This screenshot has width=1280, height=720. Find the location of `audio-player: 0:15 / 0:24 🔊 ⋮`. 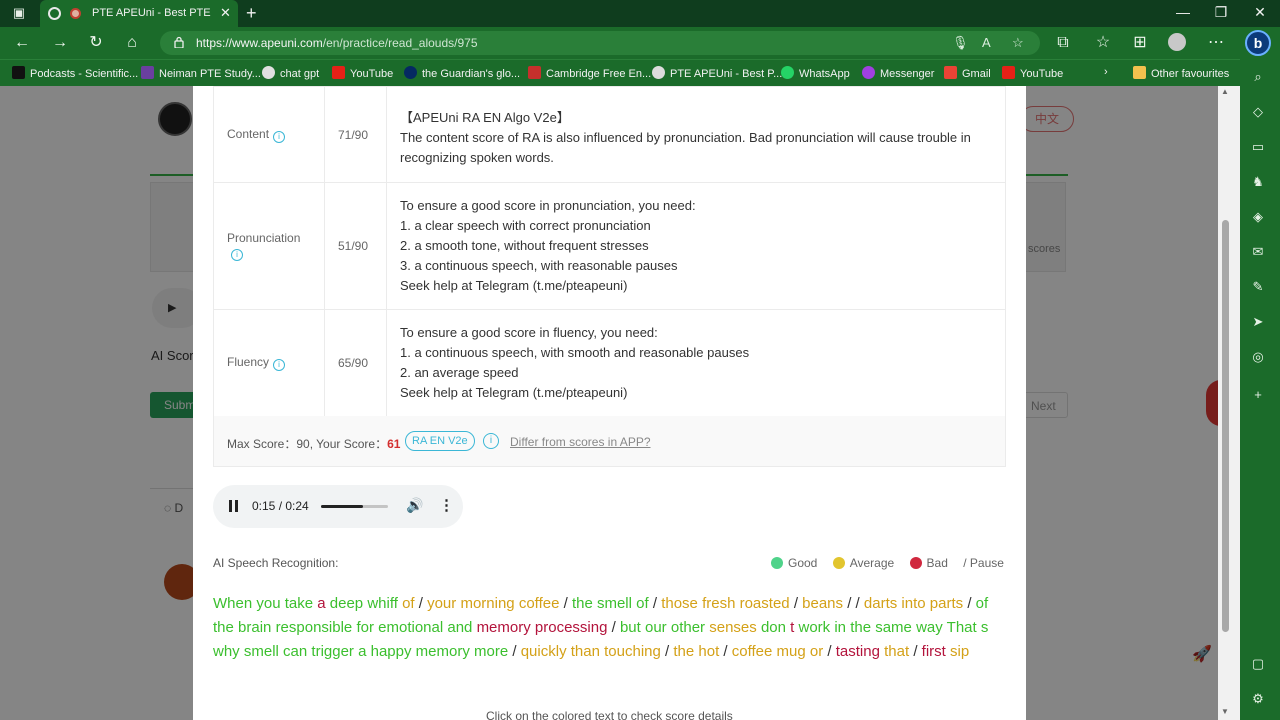

audio-player: 0:15 / 0:24 🔊 ⋮ is located at coordinates (338, 506).